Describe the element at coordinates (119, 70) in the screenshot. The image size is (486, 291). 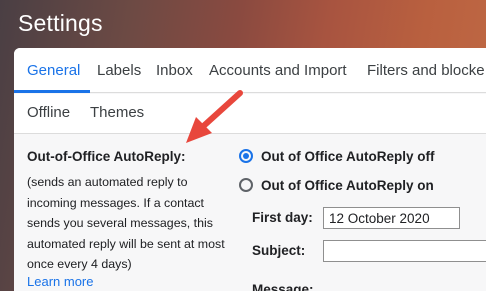
I see `tab-labels: Labels` at that location.